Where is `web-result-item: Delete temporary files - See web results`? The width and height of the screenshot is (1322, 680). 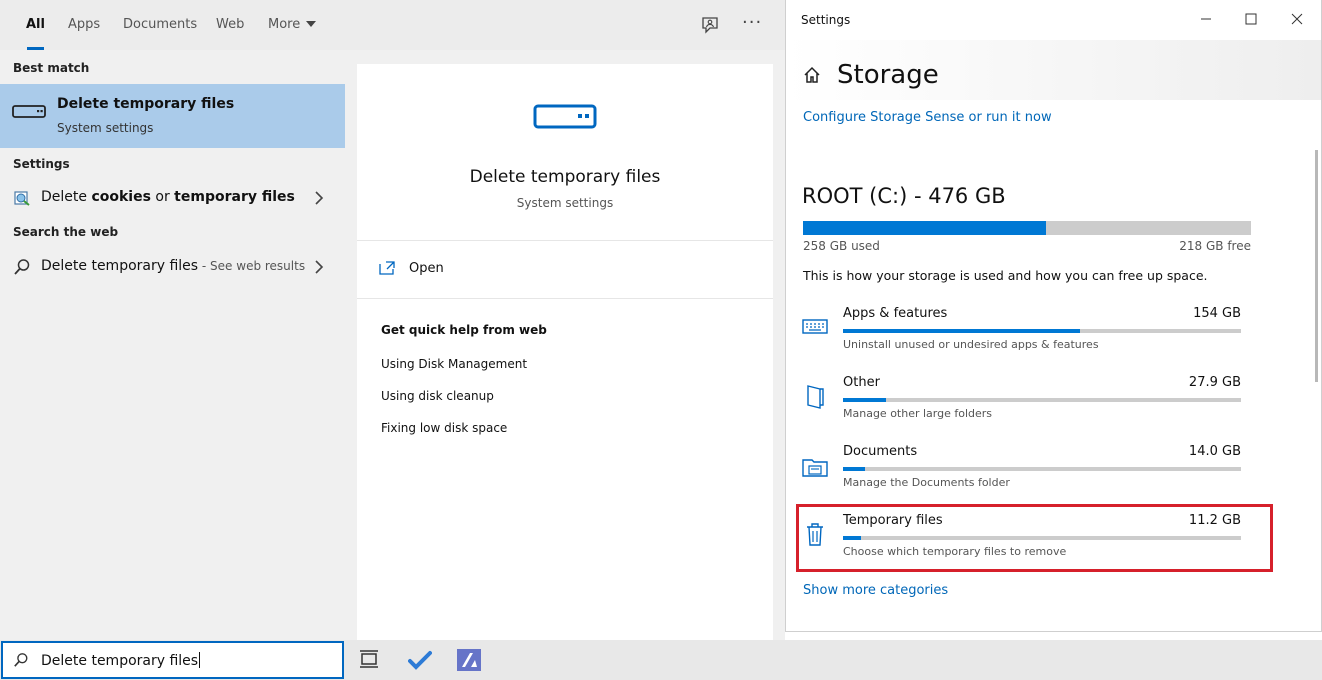 web-result-item: Delete temporary files - See web results is located at coordinates (172, 267).